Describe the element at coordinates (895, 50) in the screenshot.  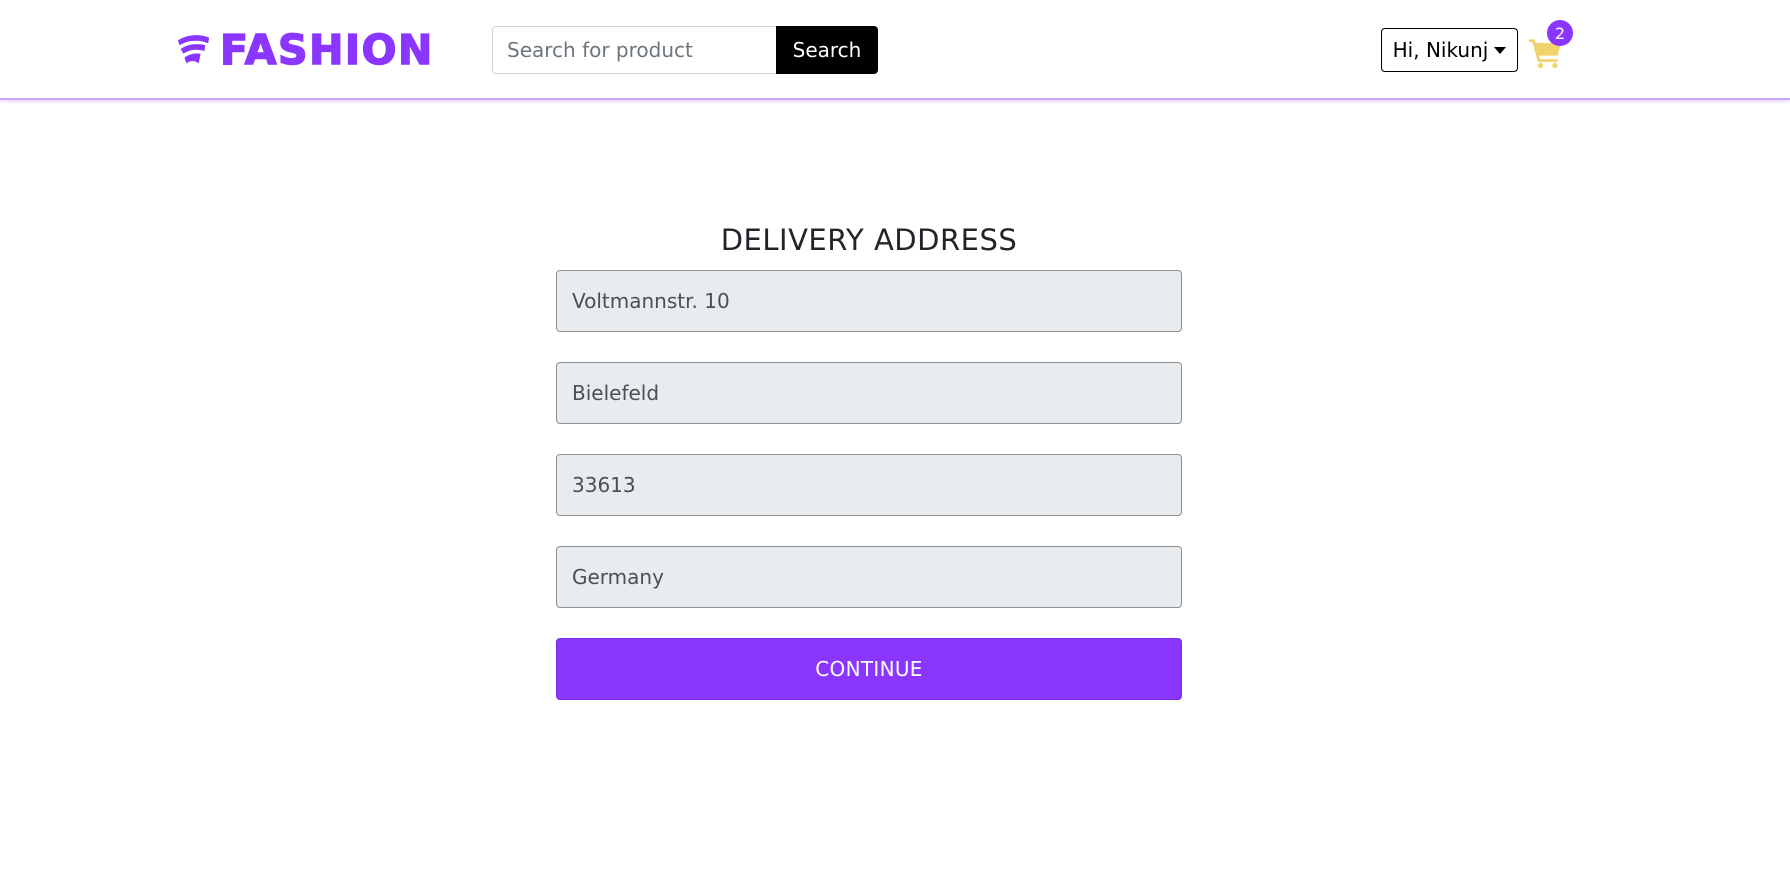
I see `top-navbar: FASHION Search Hi, Nikunj 2` at that location.